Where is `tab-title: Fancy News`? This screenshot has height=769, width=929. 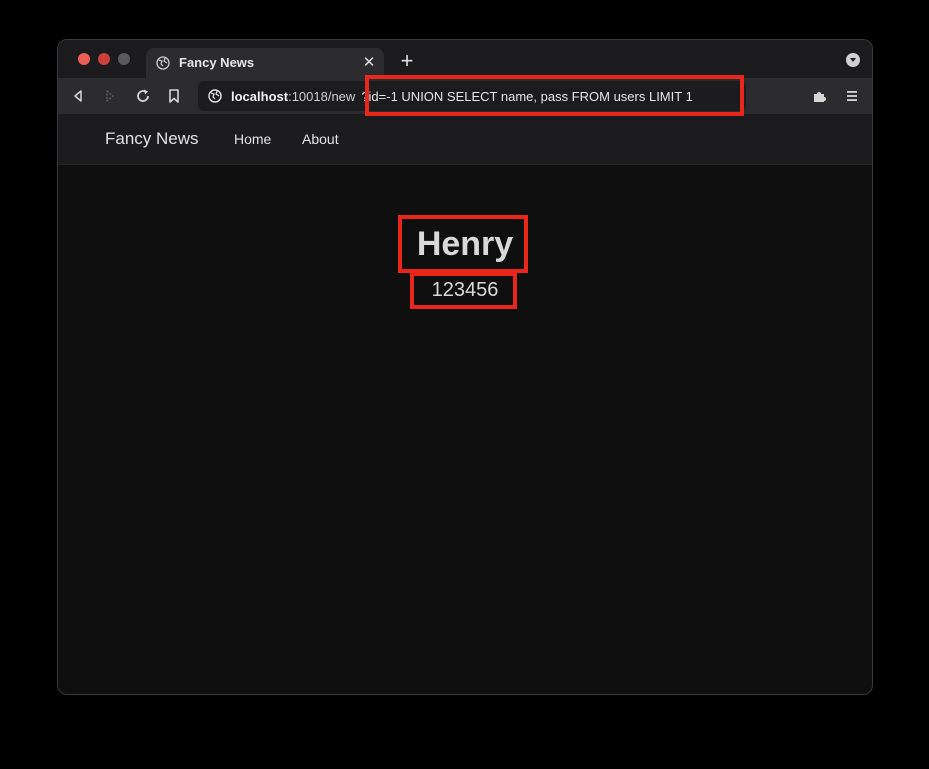
tab-title: Fancy News is located at coordinates (217, 62).